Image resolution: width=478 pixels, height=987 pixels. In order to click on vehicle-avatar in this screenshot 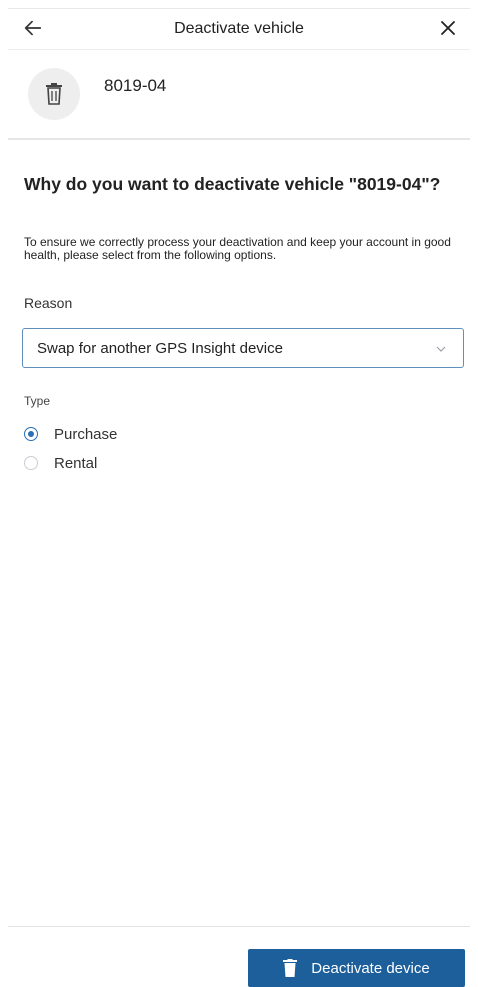, I will do `click(54, 94)`.